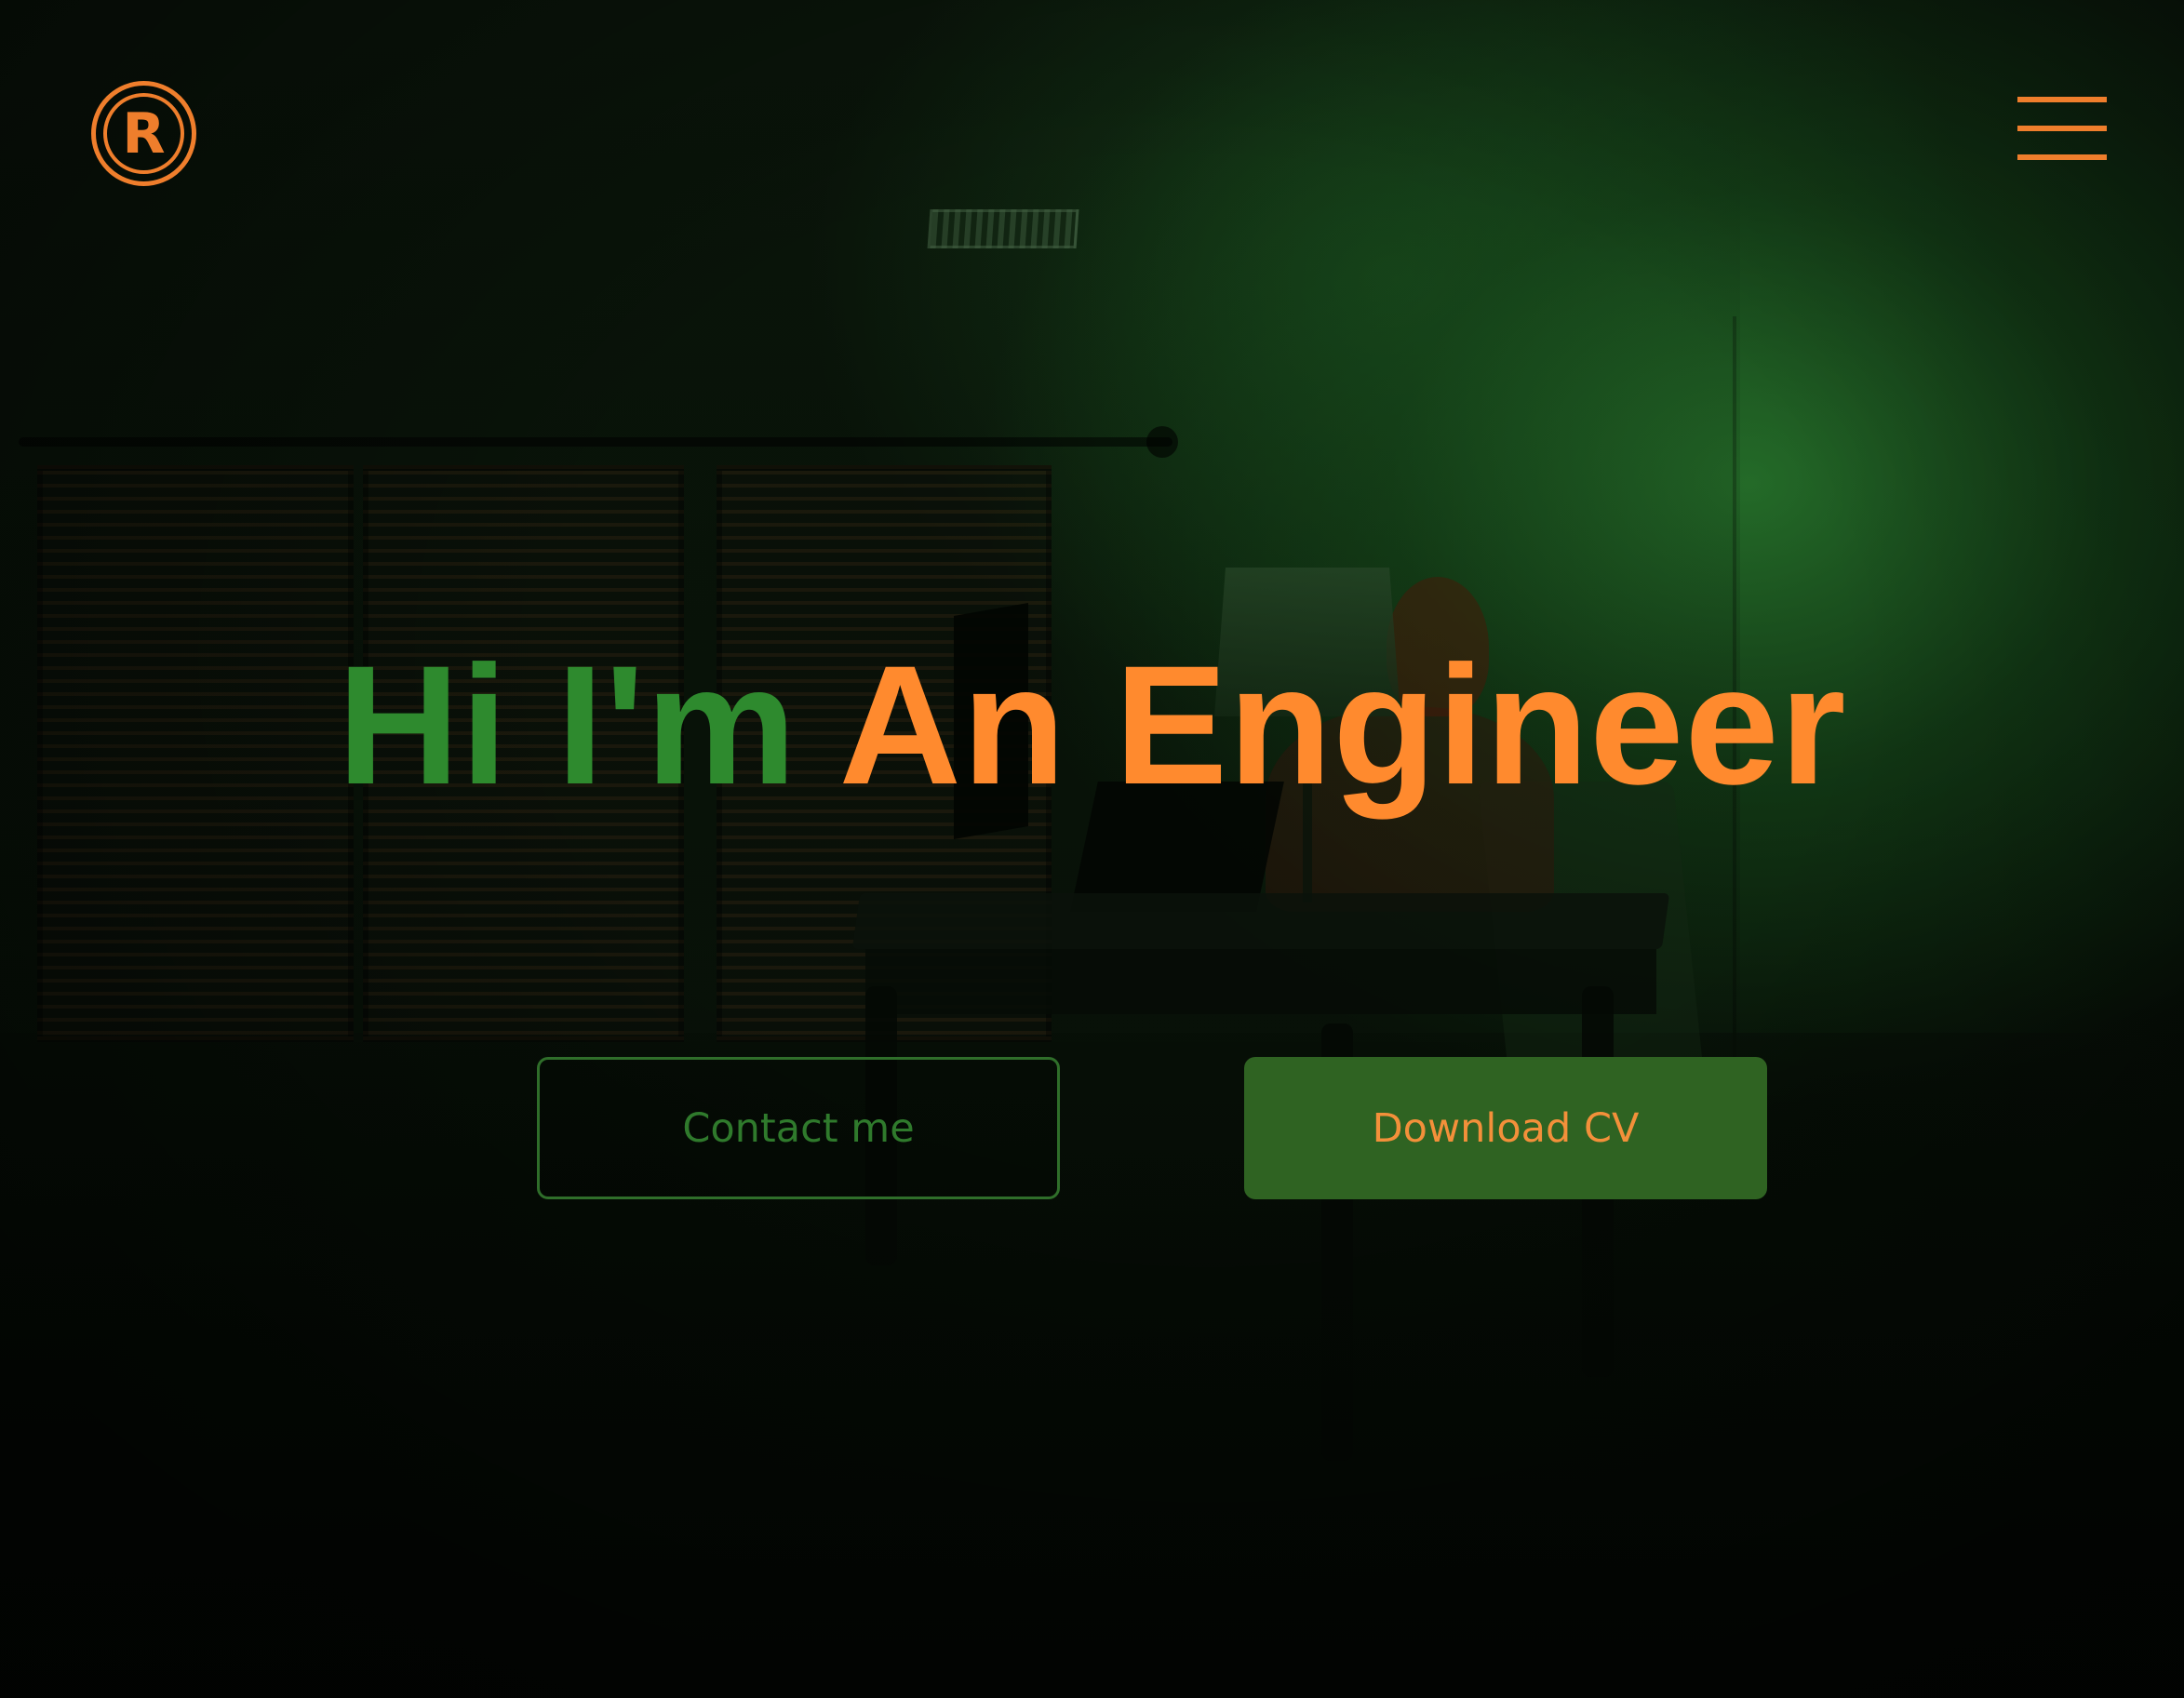 The height and width of the screenshot is (1698, 2184). I want to click on contact-me-label: Contact me, so click(798, 1128).